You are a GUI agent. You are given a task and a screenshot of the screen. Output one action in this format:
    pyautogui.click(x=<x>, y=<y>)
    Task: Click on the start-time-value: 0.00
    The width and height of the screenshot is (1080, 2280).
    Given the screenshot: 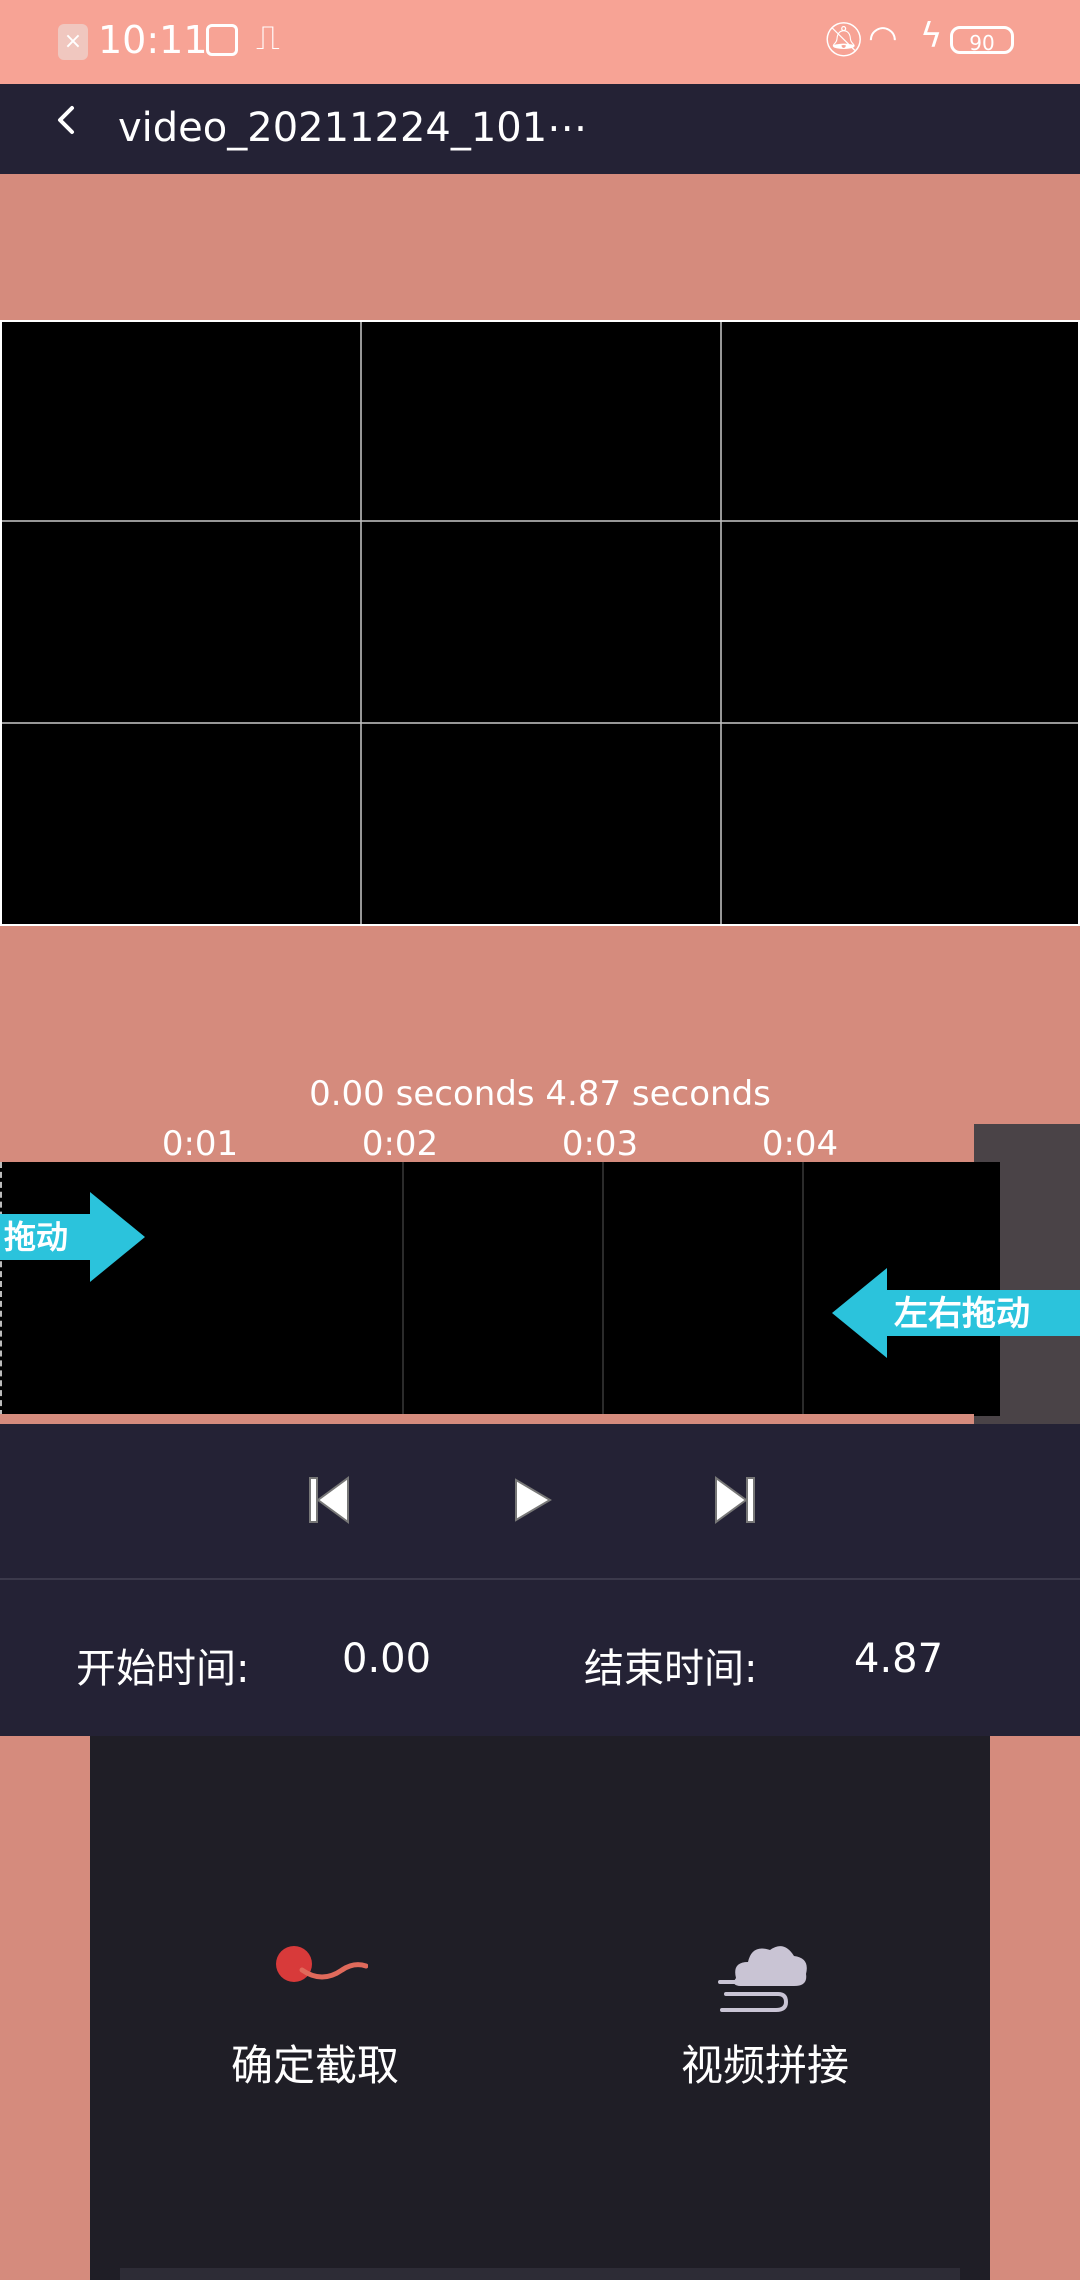 What is the action you would take?
    pyautogui.click(x=387, y=1659)
    